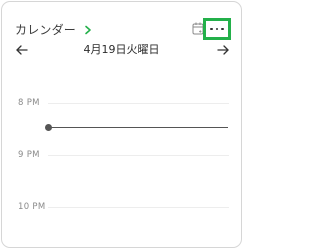 This screenshot has height=249, width=320. I want to click on hour-label-9pm: 9 PM, so click(29, 155).